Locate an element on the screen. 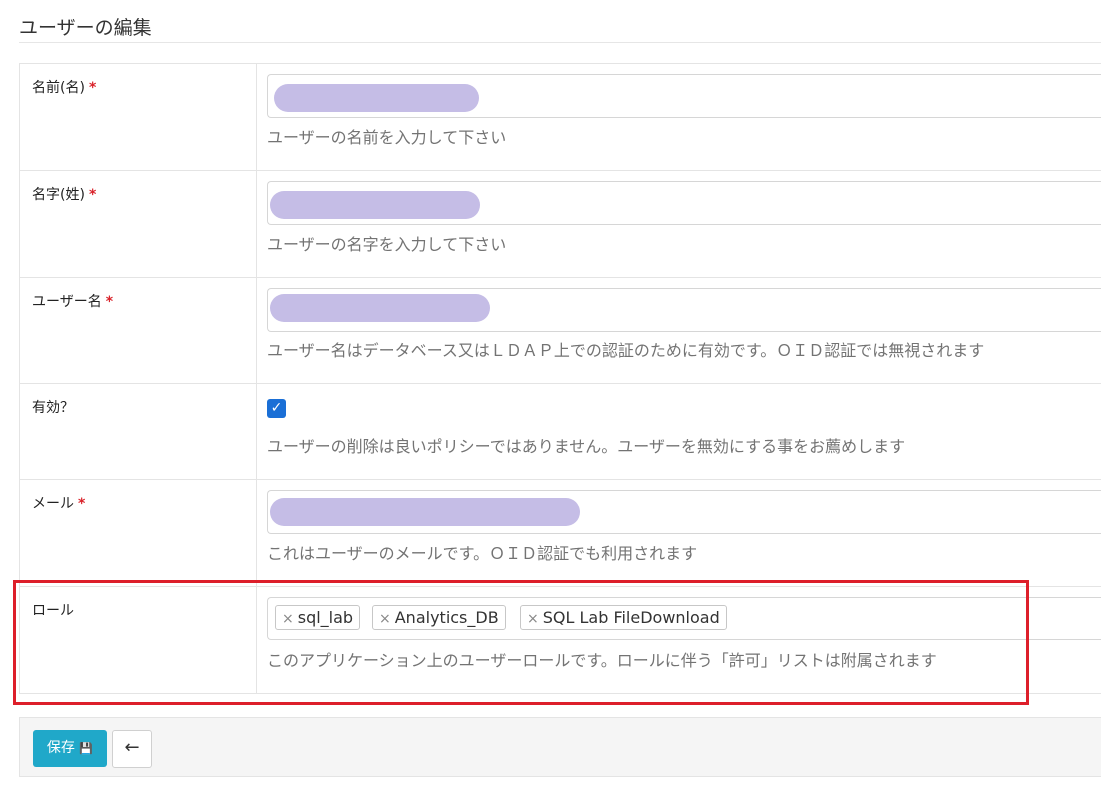 The height and width of the screenshot is (787, 1101). active-label: 有効？ is located at coordinates (53, 408).